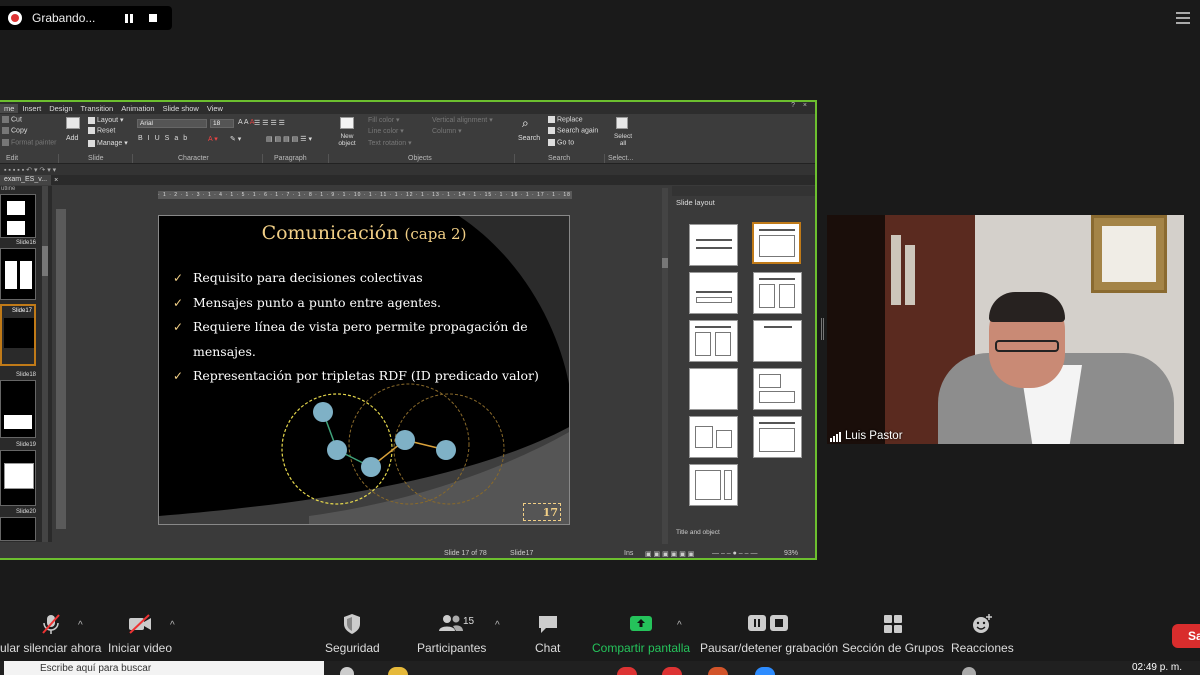 This screenshot has height=675, width=1200. What do you see at coordinates (1005, 329) in the screenshot?
I see `participant-video: Luis Pastor` at bounding box center [1005, 329].